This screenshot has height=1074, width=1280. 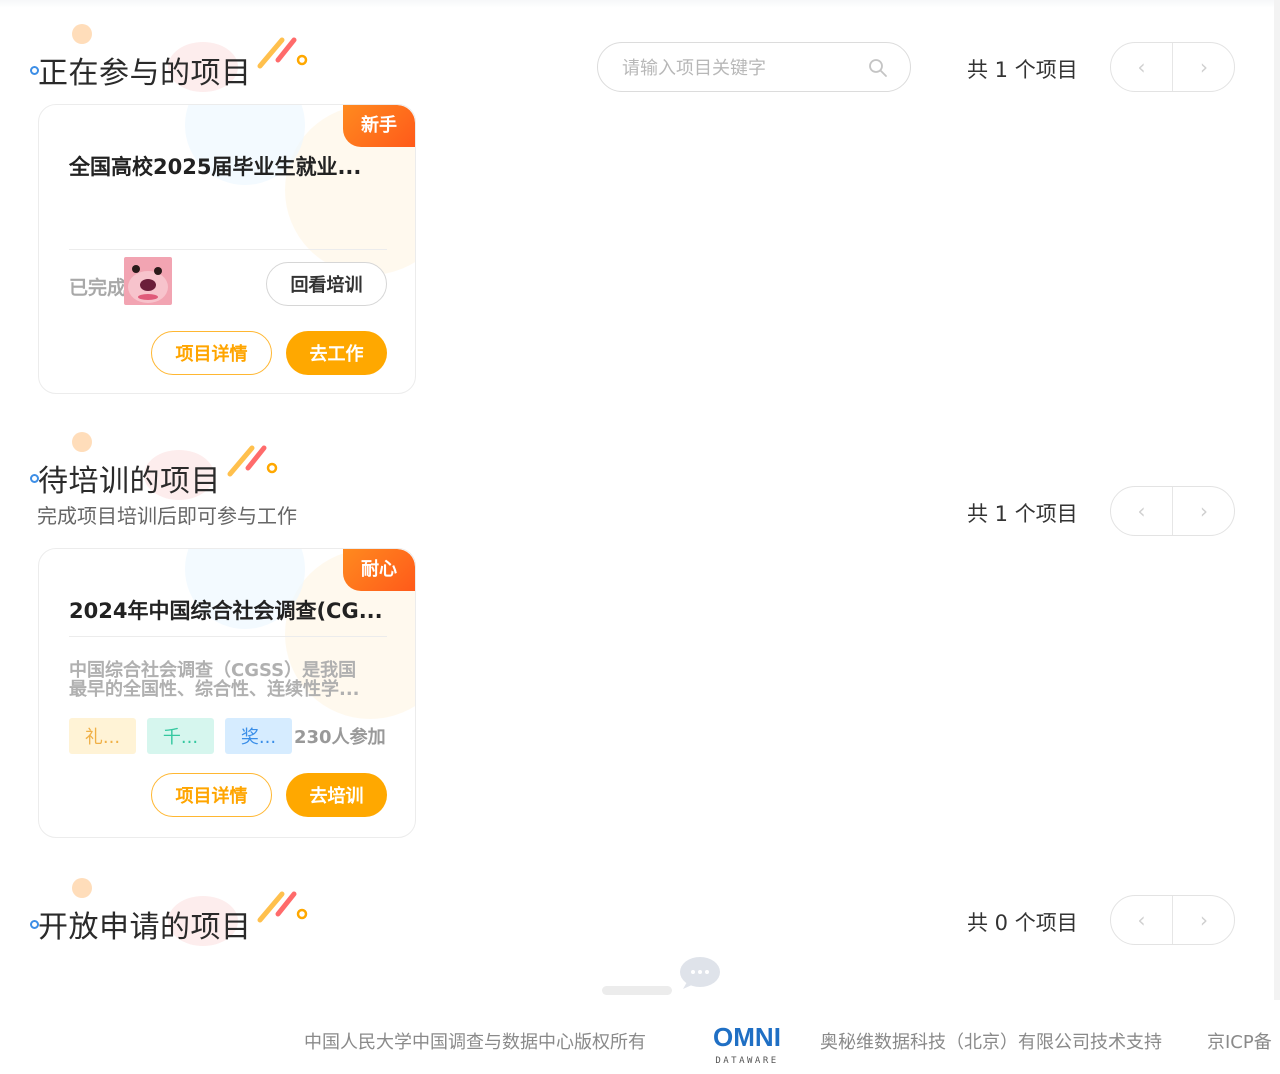 What do you see at coordinates (148, 281) in the screenshot?
I see `avatar` at bounding box center [148, 281].